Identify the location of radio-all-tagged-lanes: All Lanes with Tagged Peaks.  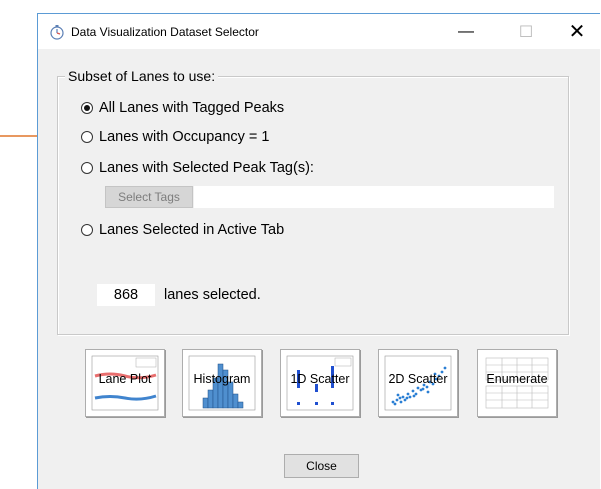
(182, 108).